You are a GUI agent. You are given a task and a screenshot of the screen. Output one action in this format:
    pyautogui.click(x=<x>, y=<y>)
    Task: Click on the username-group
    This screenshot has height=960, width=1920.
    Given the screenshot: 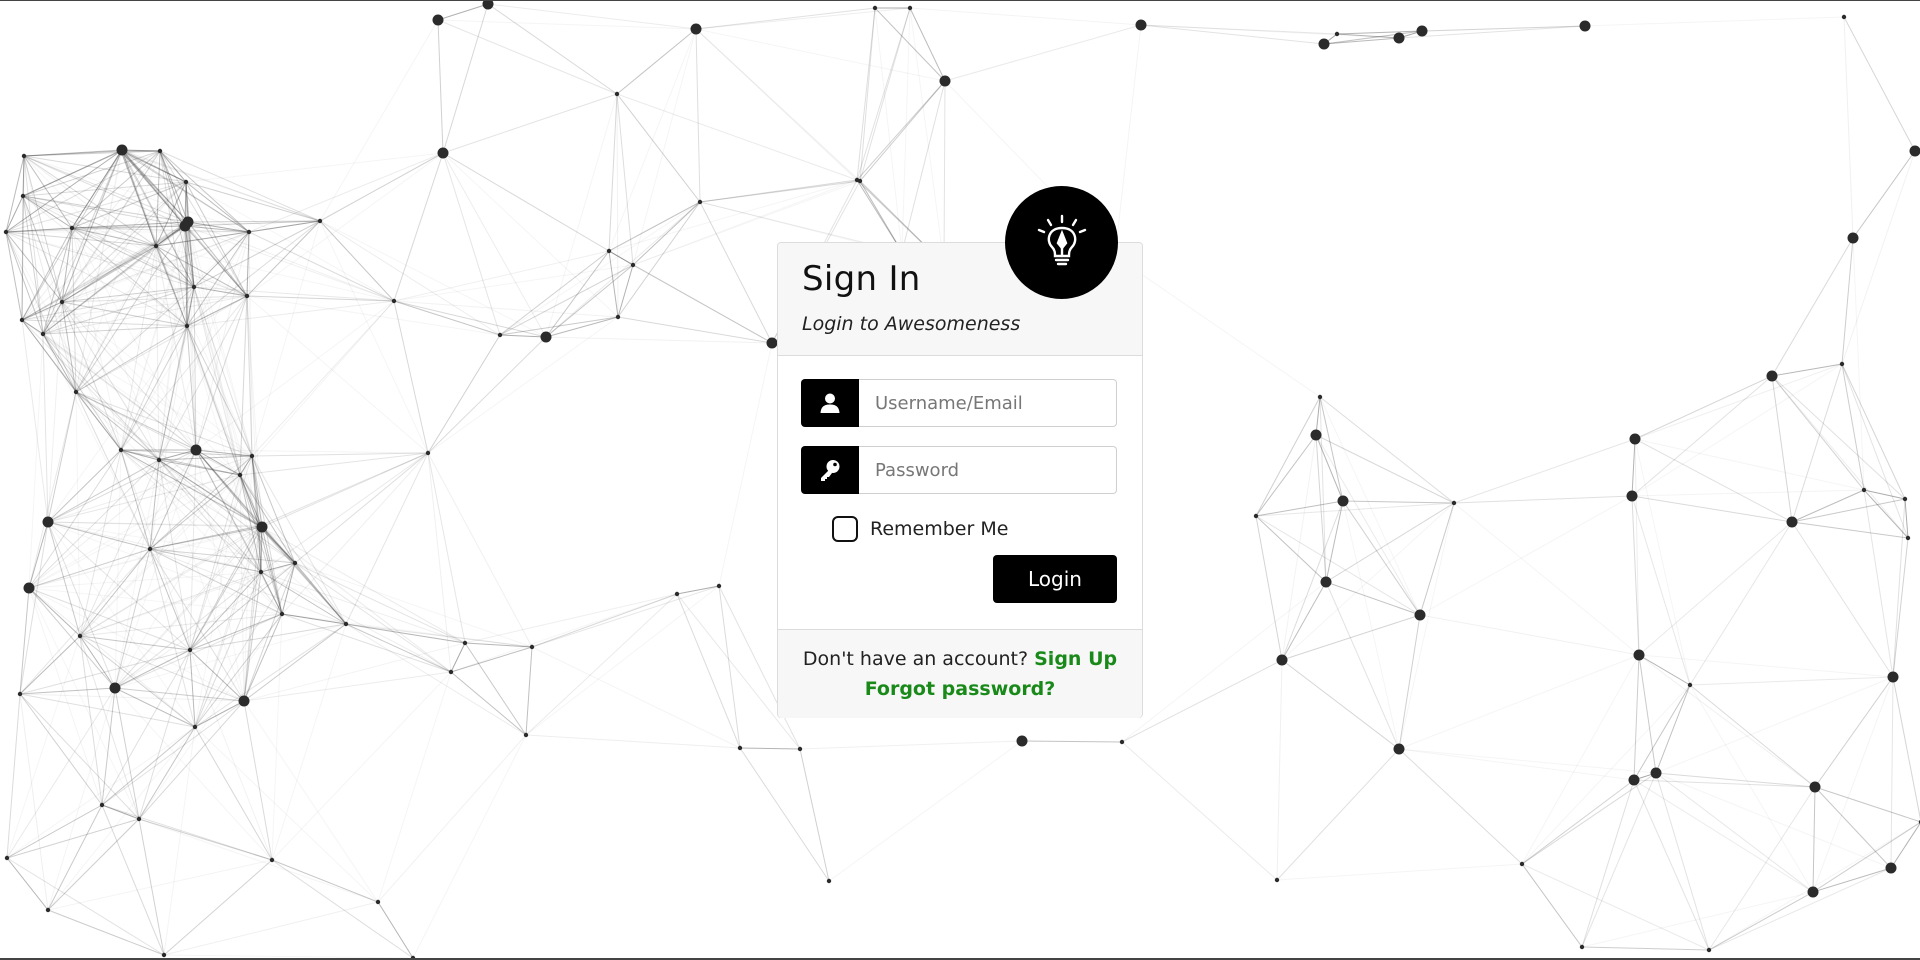 What is the action you would take?
    pyautogui.click(x=959, y=403)
    